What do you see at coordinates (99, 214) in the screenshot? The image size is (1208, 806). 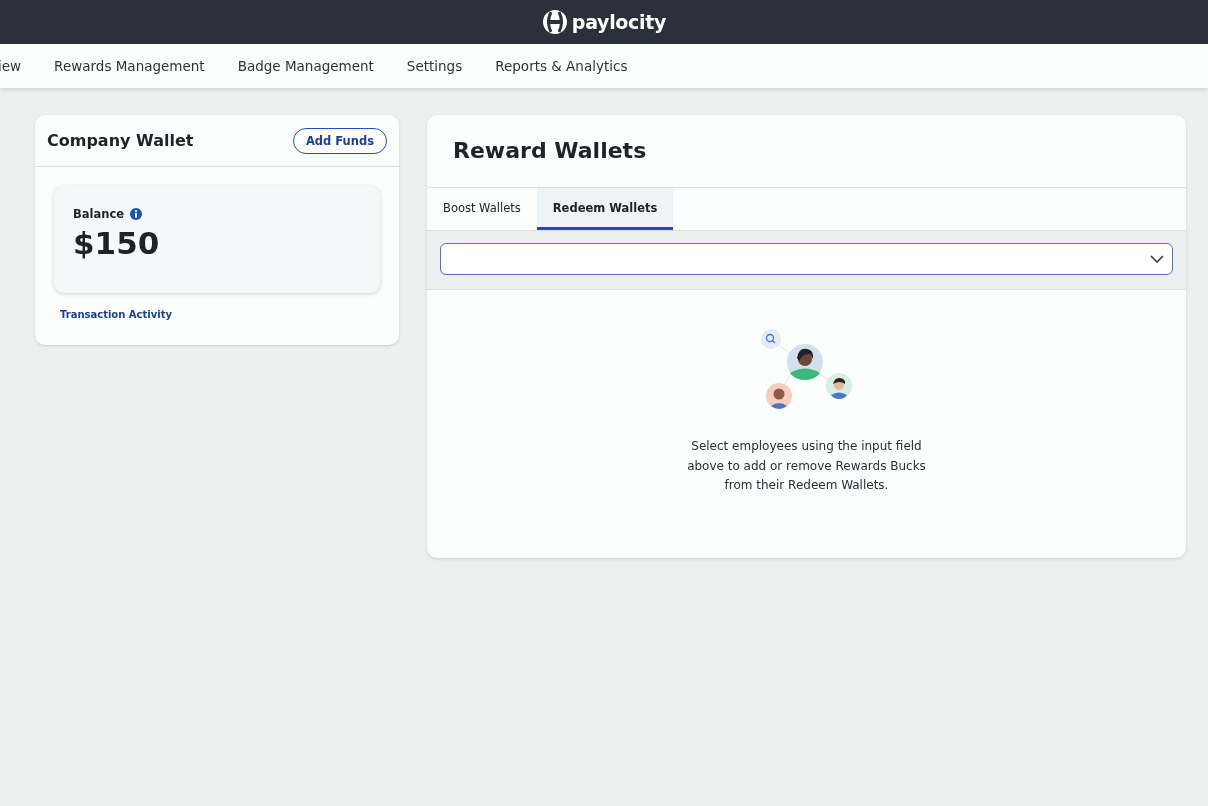 I see `balance-label: Balance` at bounding box center [99, 214].